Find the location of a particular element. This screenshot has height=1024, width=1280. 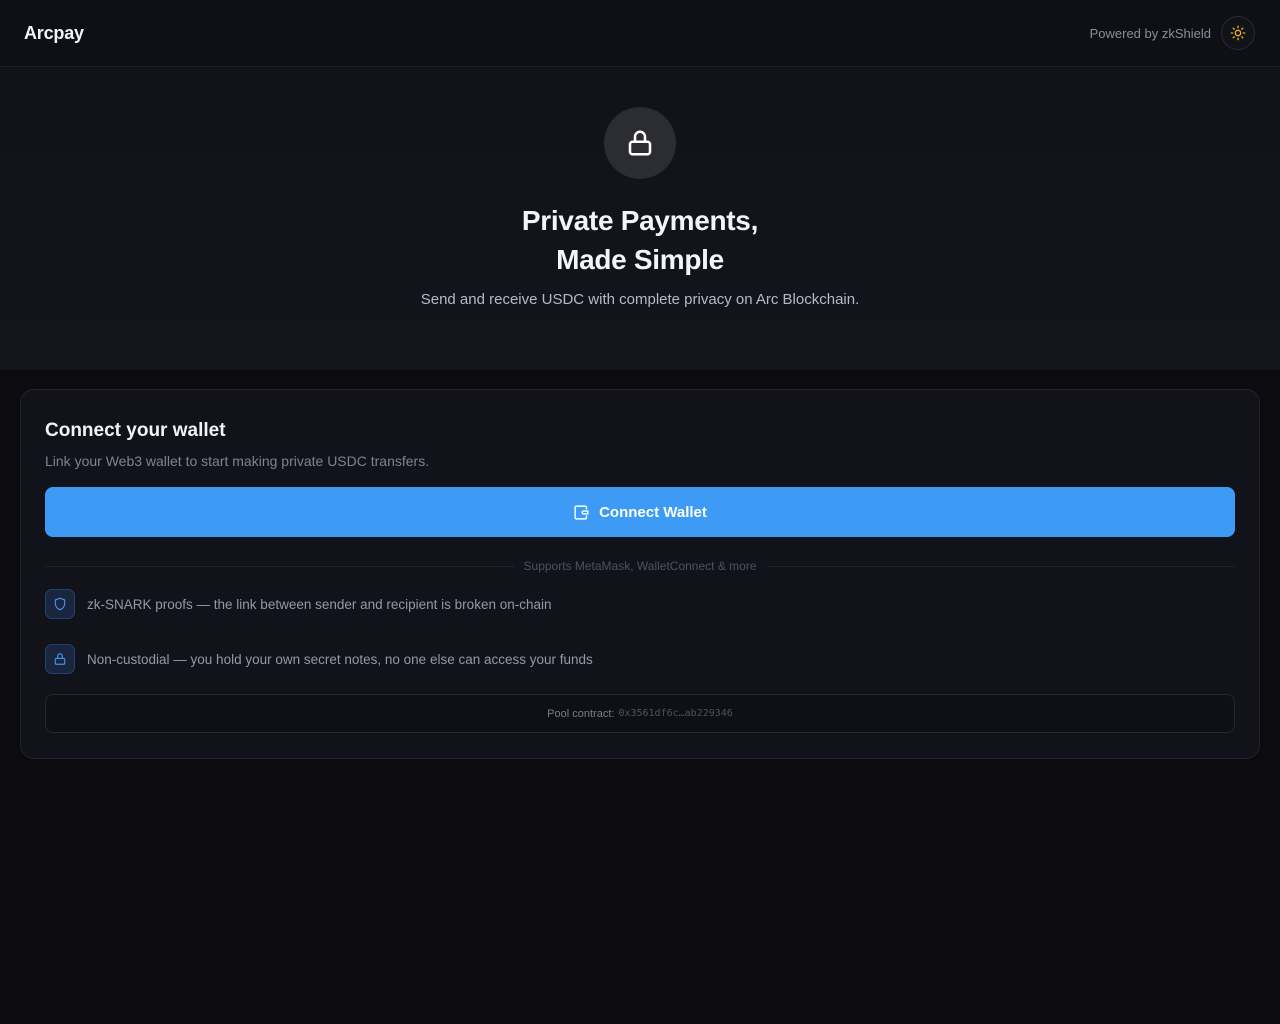

top-right-group: Powered by zkShield is located at coordinates (1172, 33).